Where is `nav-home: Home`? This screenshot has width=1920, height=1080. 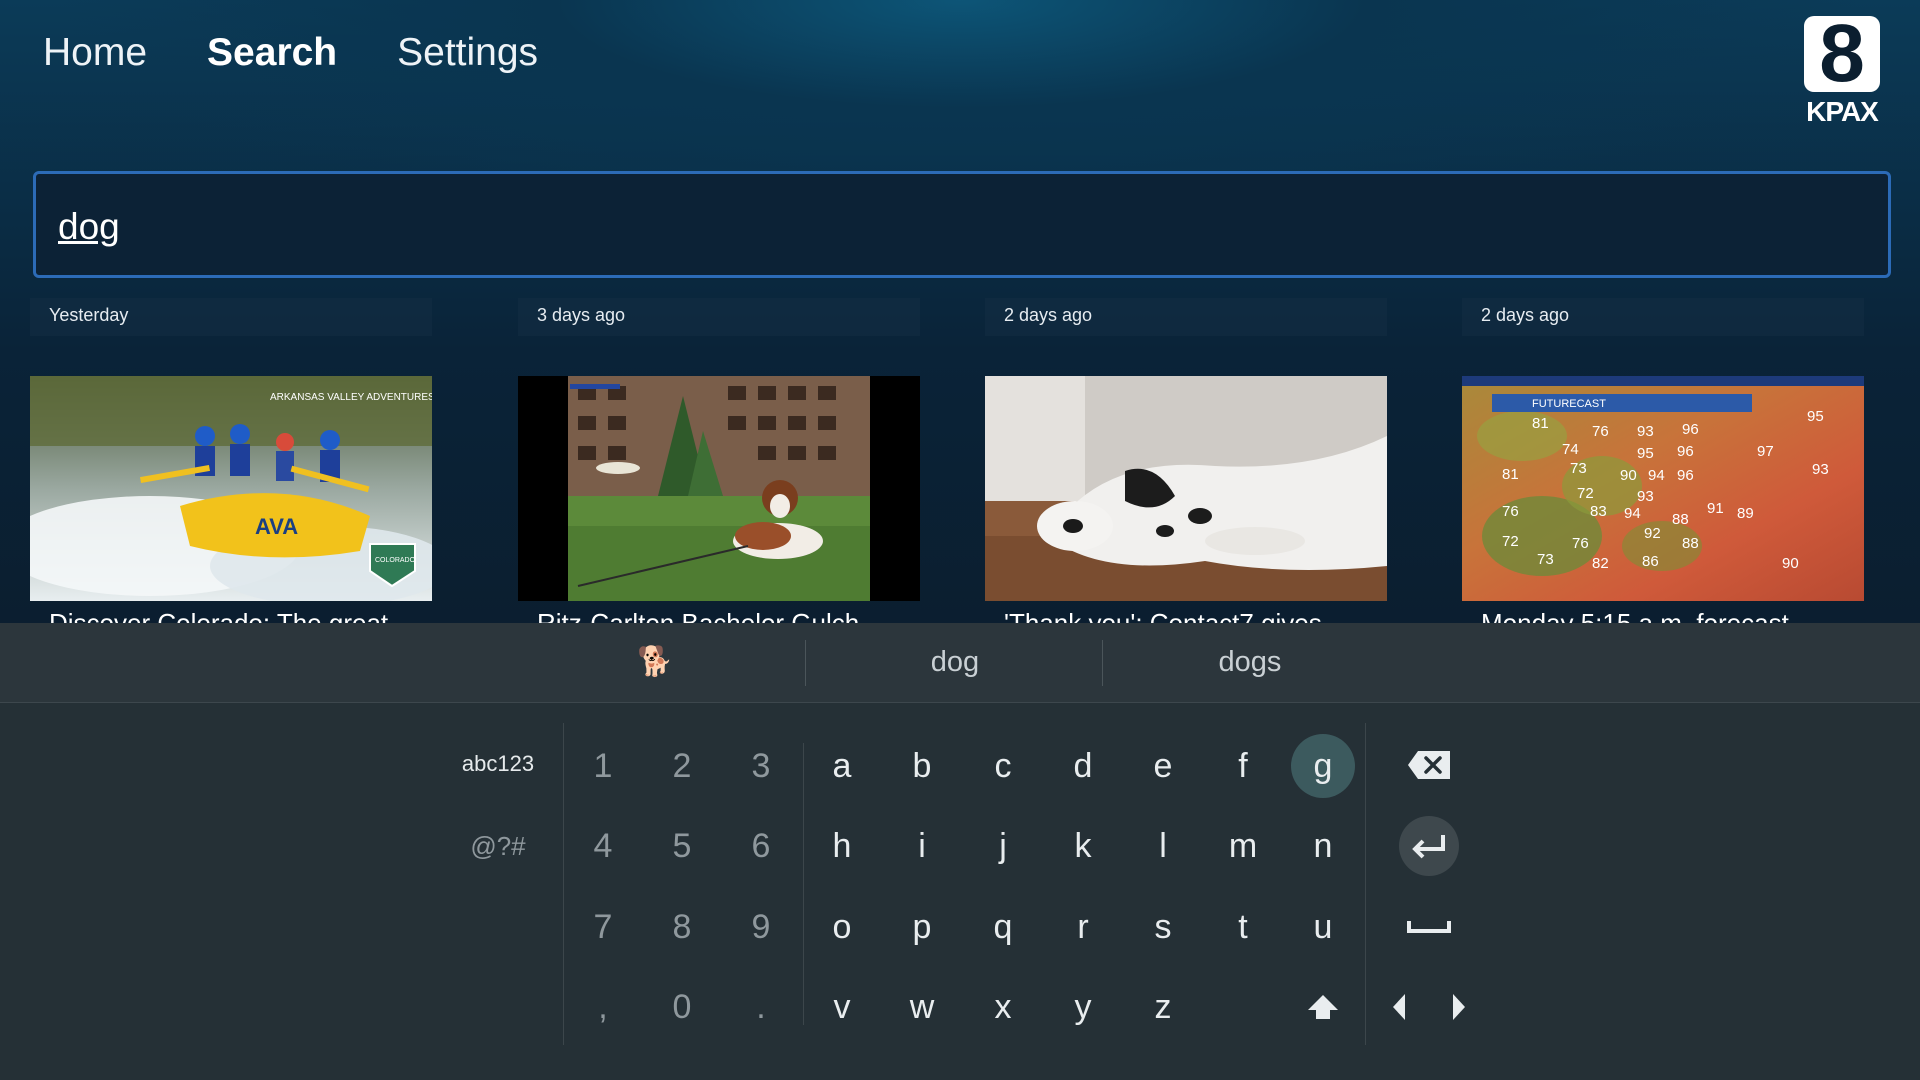
nav-home: Home is located at coordinates (95, 53).